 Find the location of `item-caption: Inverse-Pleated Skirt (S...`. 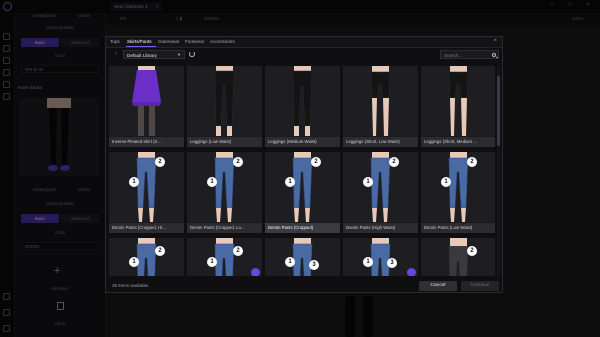

item-caption: Inverse-Pleated Skirt (S... is located at coordinates (146, 142).